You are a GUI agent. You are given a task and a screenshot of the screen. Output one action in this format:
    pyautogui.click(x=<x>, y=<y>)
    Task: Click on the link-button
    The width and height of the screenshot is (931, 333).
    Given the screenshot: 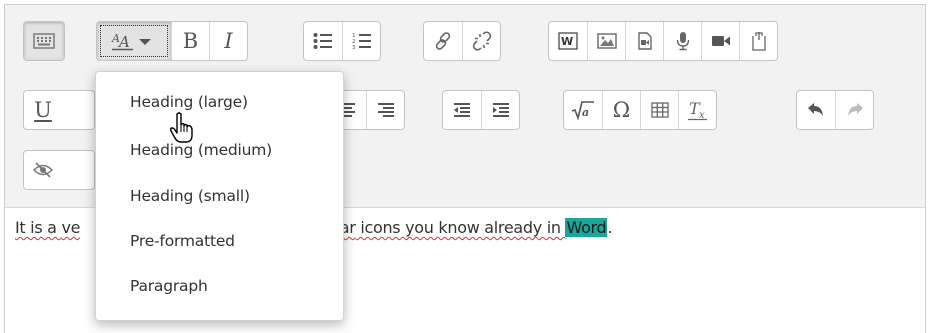 What is the action you would take?
    pyautogui.click(x=443, y=41)
    